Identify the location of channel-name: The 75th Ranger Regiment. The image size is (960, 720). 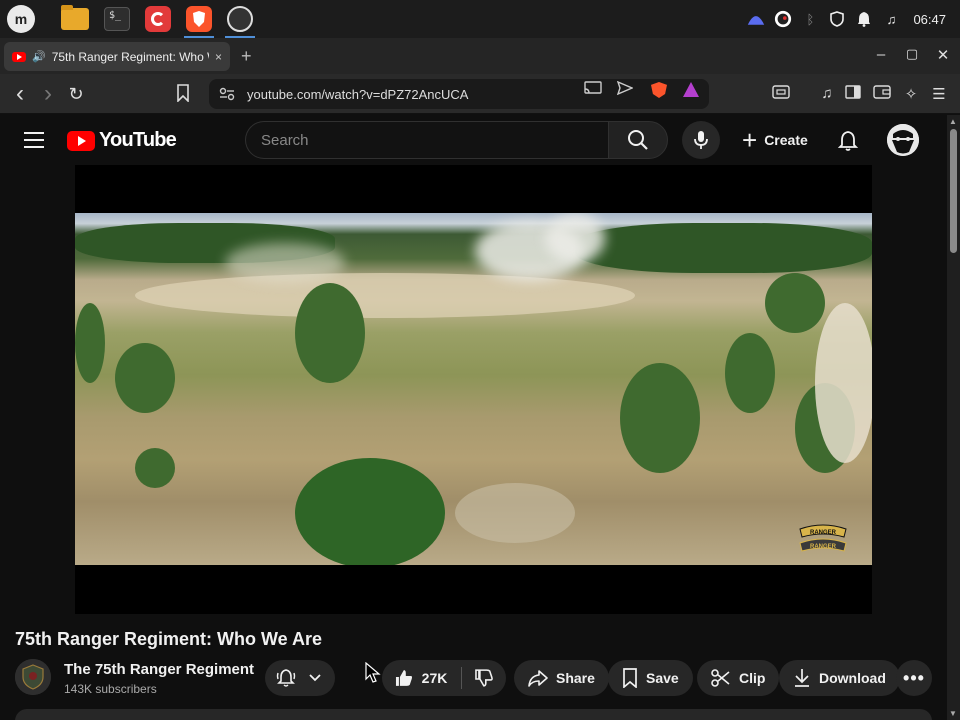
(159, 669).